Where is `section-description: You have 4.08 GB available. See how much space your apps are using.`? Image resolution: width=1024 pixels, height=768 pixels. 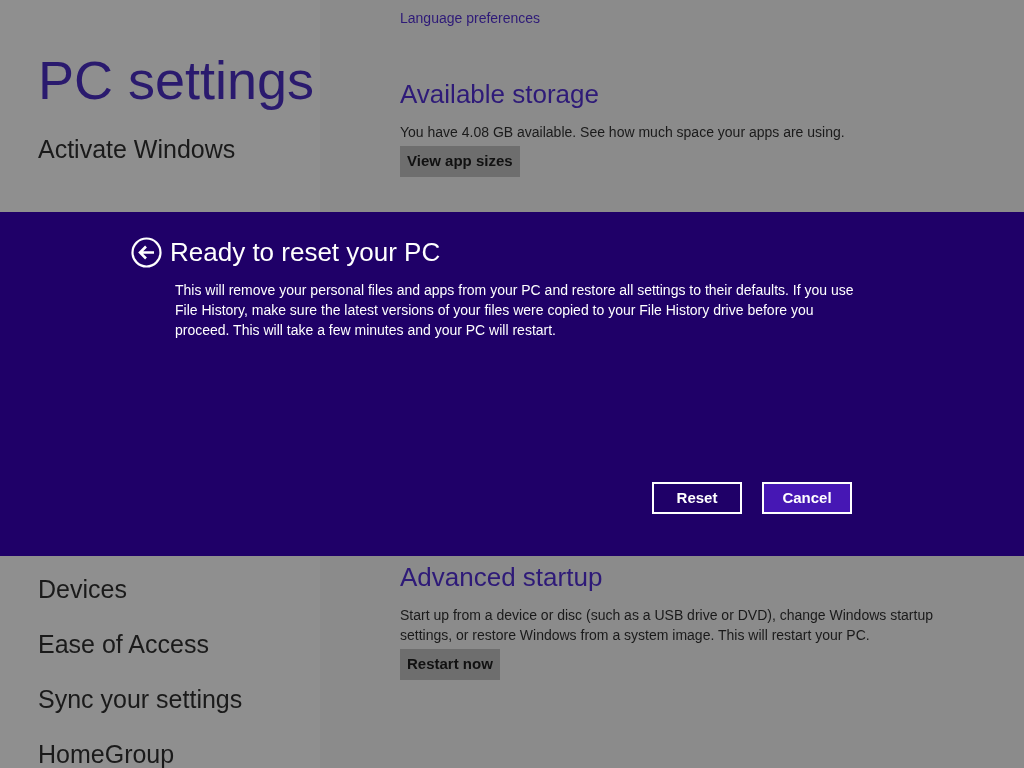 section-description: You have 4.08 GB available. See how much space your apps are using. is located at coordinates (623, 132).